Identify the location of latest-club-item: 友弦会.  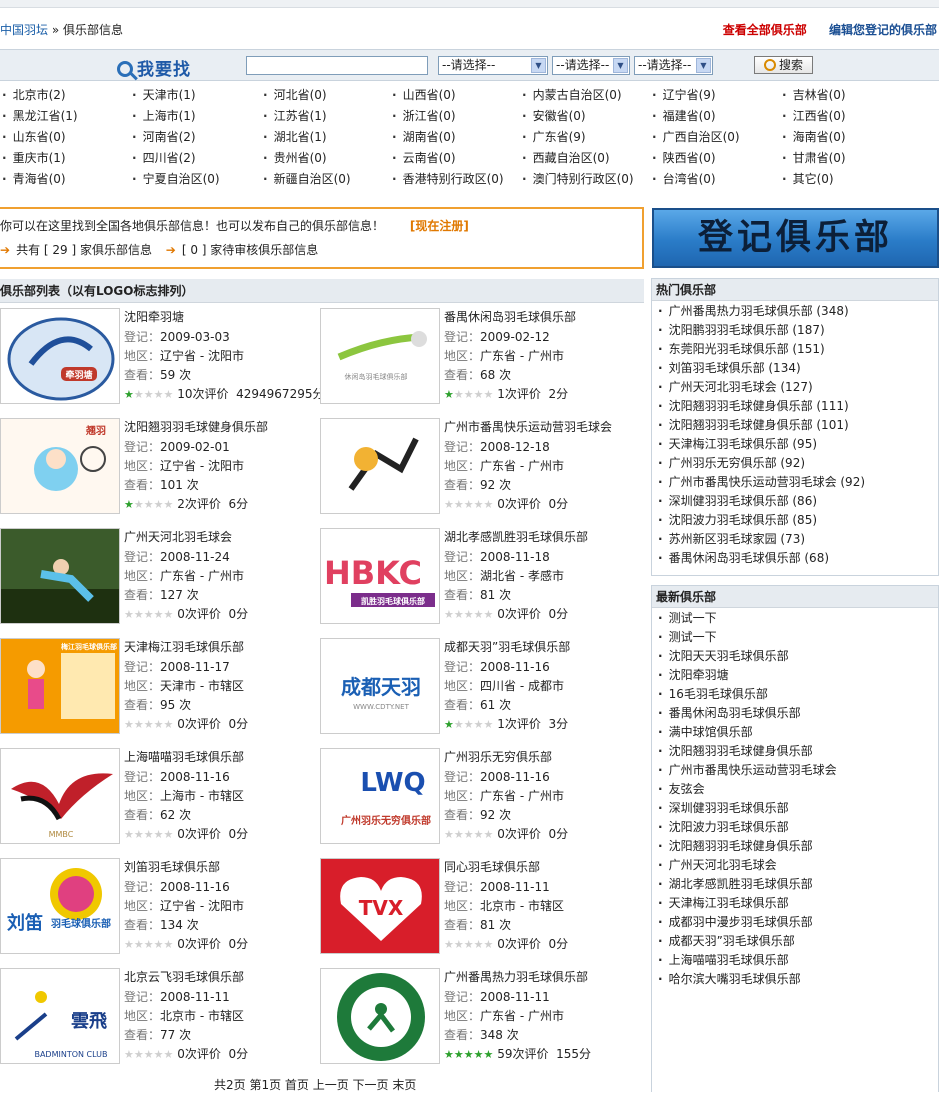
(798, 789).